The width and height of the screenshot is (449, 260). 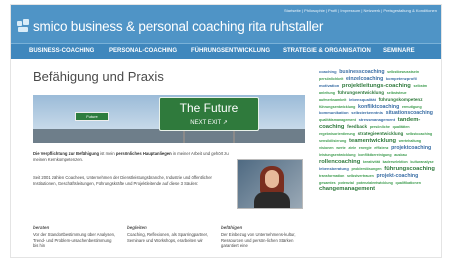 I want to click on tag-link: selbstvertrauen, so click(x=360, y=176).